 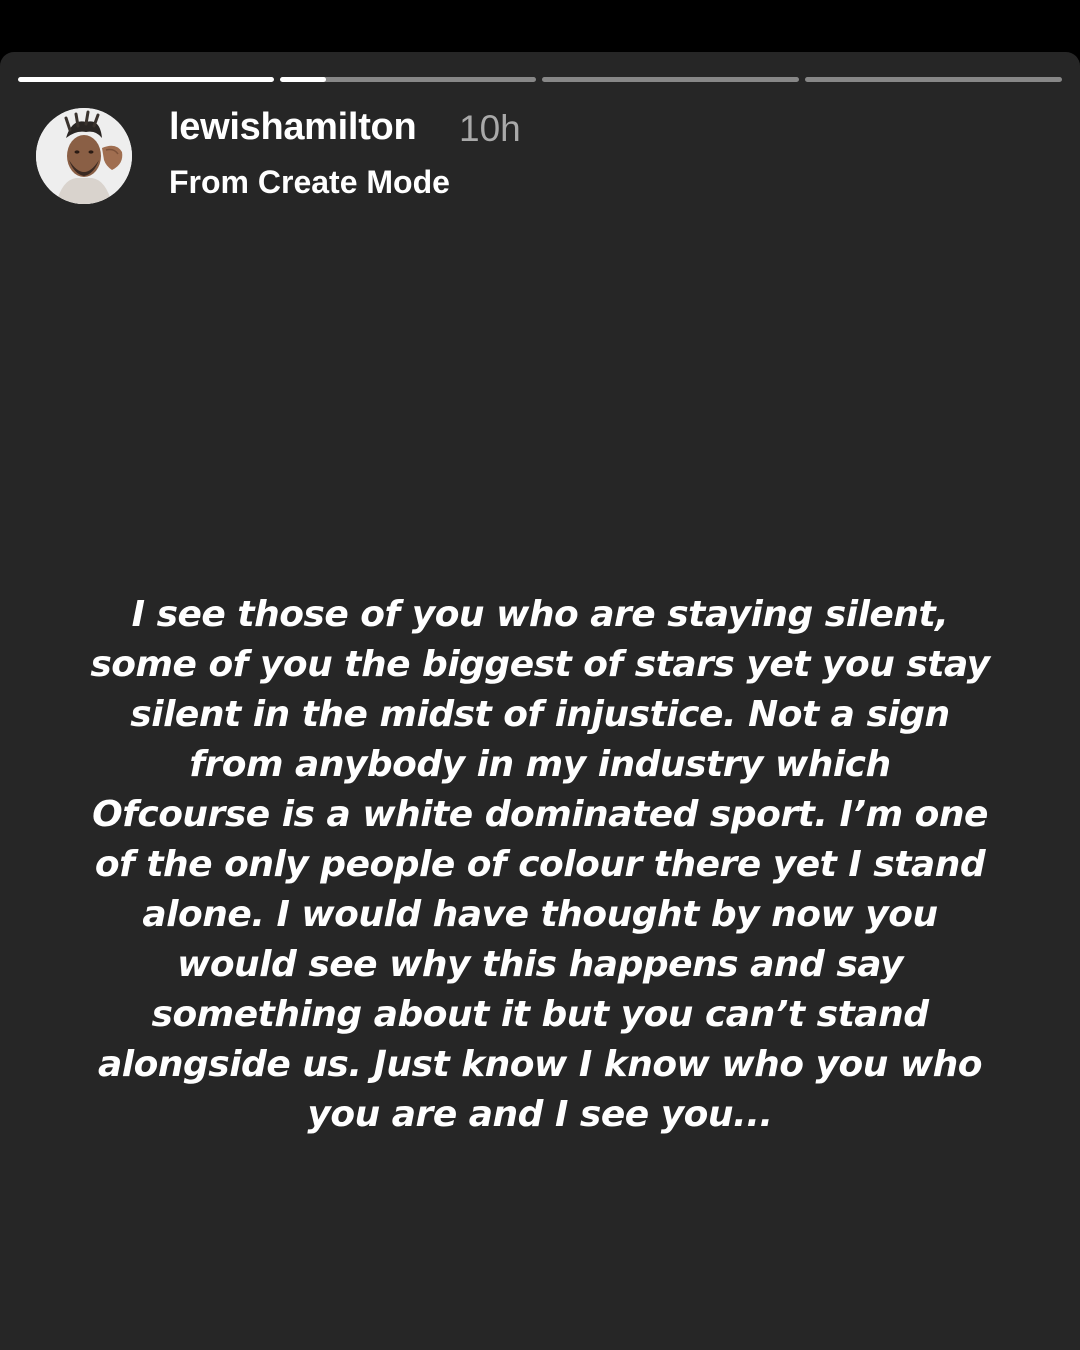 What do you see at coordinates (540, 80) in the screenshot?
I see `story-progress-bar` at bounding box center [540, 80].